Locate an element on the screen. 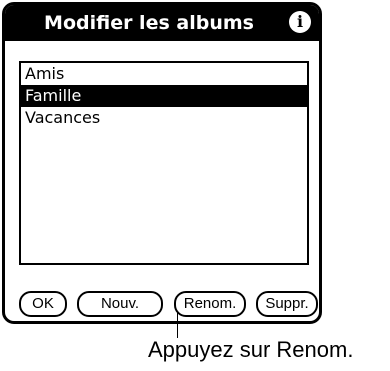 The height and width of the screenshot is (371, 390). callout-line is located at coordinates (177, 325).